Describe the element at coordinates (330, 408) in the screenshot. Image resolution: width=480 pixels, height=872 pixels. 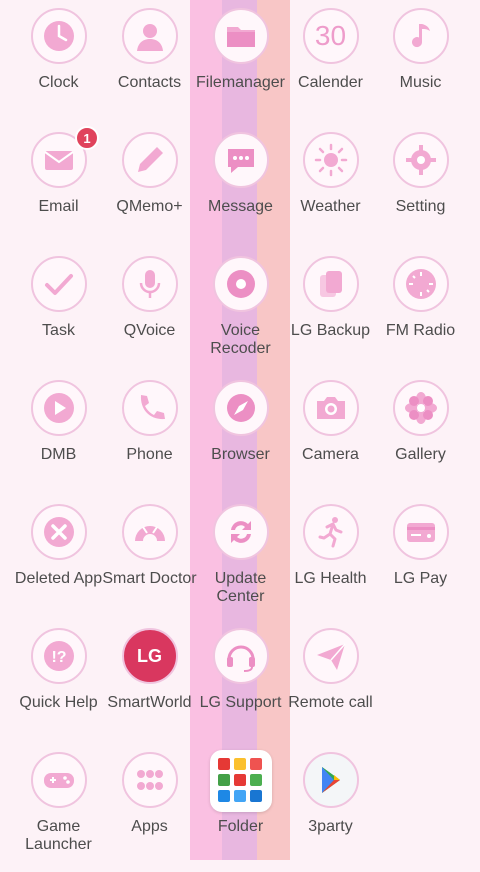
I see `camera-icon` at that location.